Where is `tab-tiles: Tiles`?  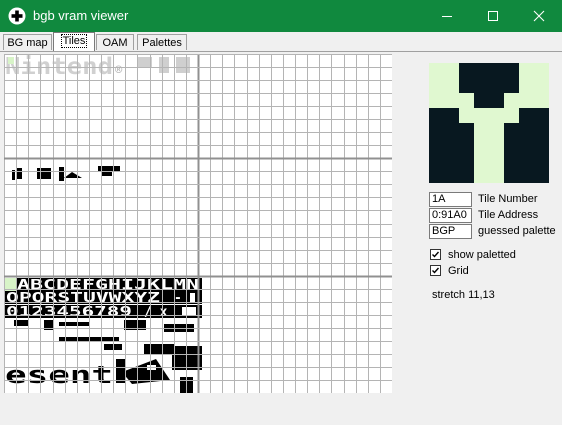 tab-tiles: Tiles is located at coordinates (74, 41).